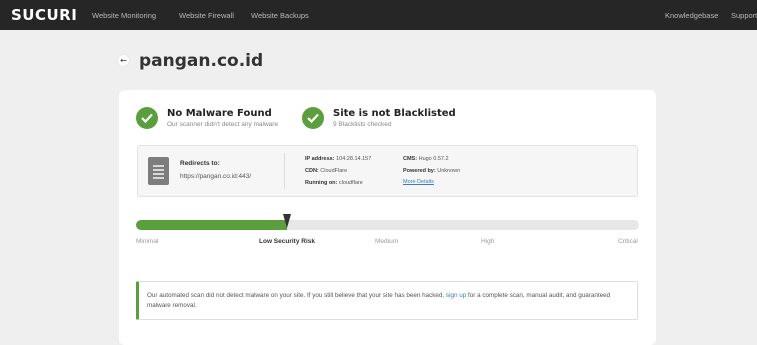  Describe the element at coordinates (387, 171) in the screenshot. I see `site-info-box` at that location.